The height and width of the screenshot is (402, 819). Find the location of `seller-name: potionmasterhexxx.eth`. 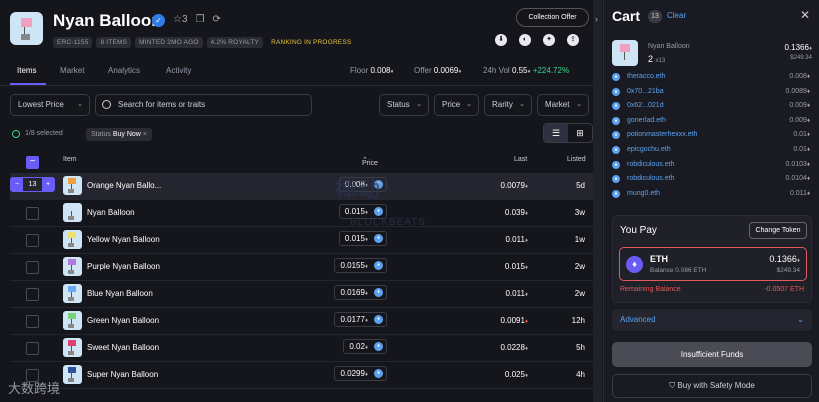

seller-name: potionmasterhexxx.eth is located at coordinates (662, 134).